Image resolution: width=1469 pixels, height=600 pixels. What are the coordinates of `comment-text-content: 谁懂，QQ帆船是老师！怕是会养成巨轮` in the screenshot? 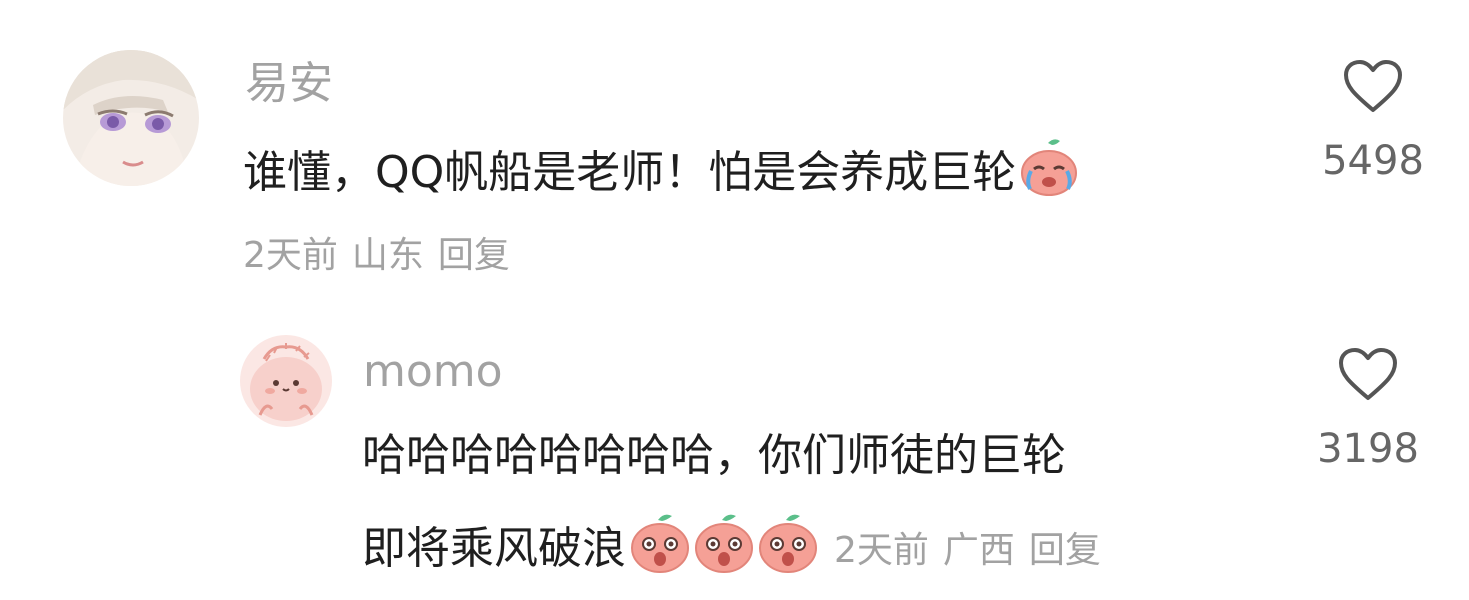 It's located at (630, 172).